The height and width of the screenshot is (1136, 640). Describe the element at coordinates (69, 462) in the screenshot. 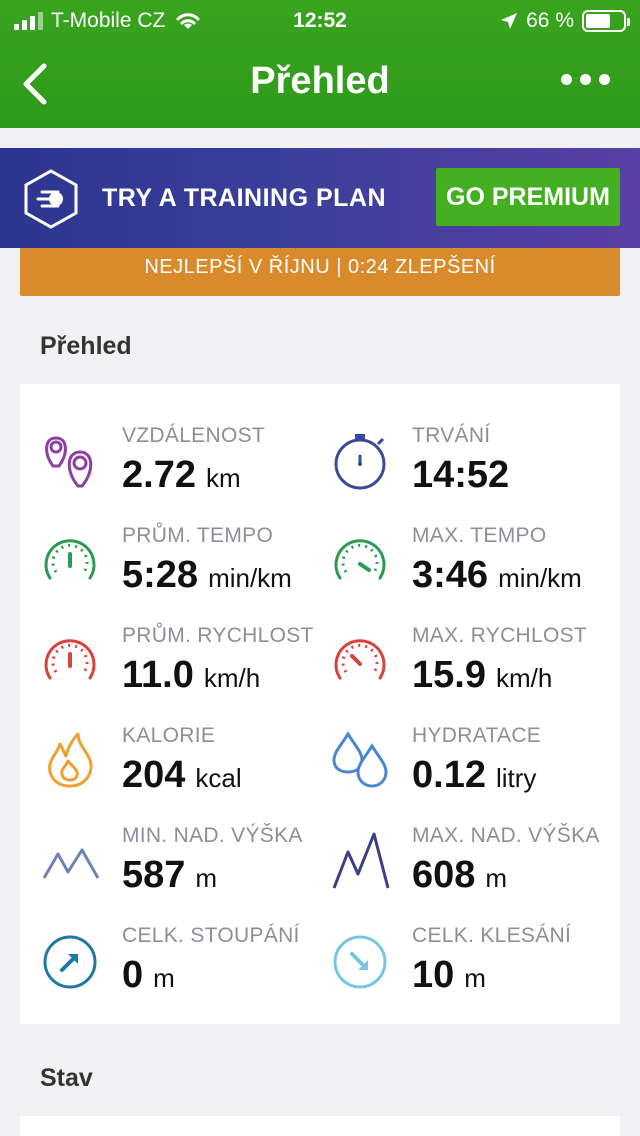

I see `location-pins-icon` at that location.